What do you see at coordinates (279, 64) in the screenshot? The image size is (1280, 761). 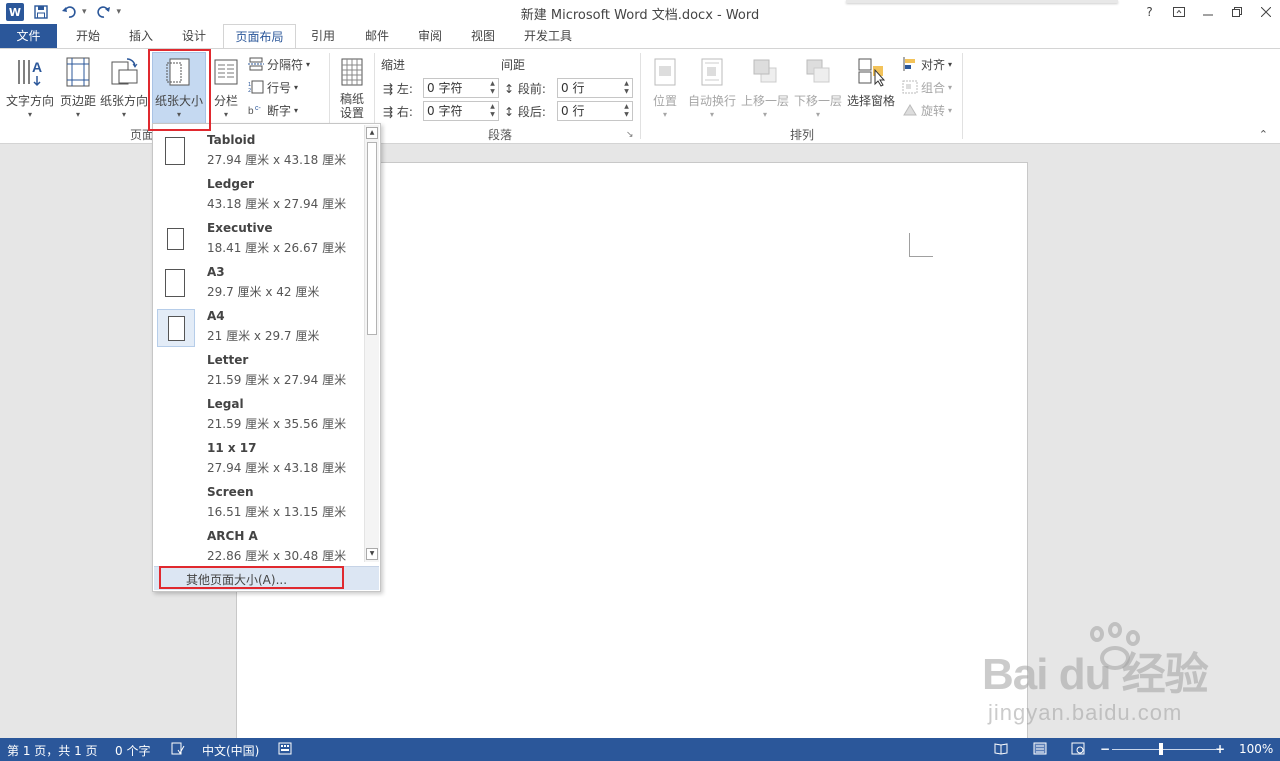 I see `breaks-button: 分隔符 ▾` at bounding box center [279, 64].